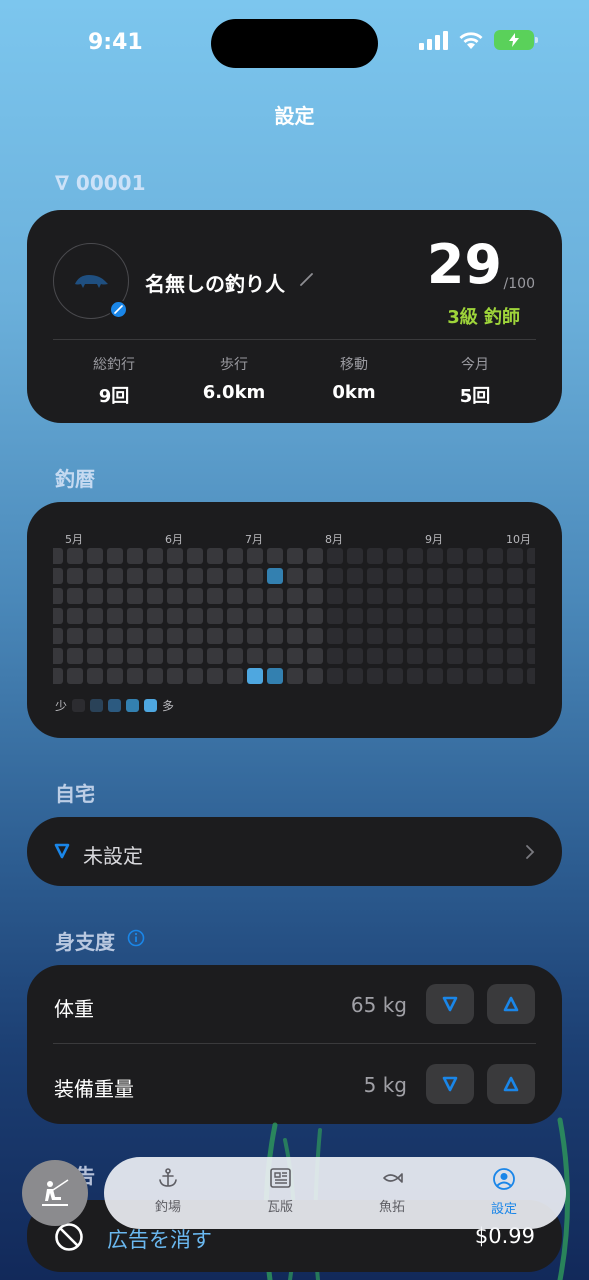 This screenshot has height=1280, width=589. I want to click on tab-bar: 釣場 瓦版 魚拓 設定, so click(335, 1193).